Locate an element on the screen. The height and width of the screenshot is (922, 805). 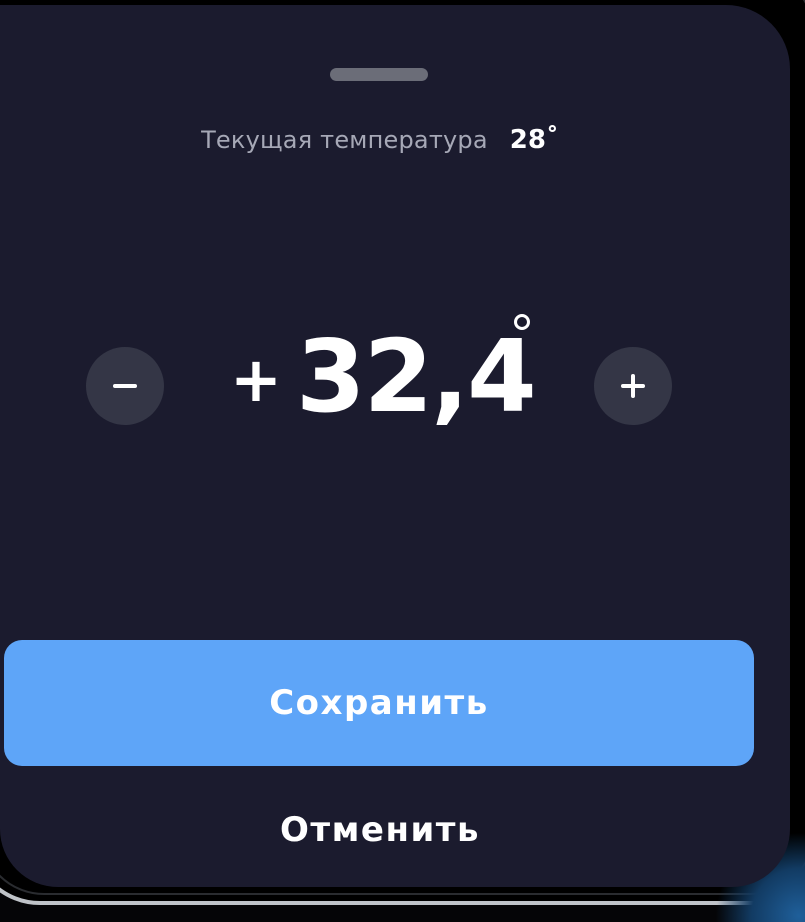
target-temperature-sign: + is located at coordinates (256, 379).